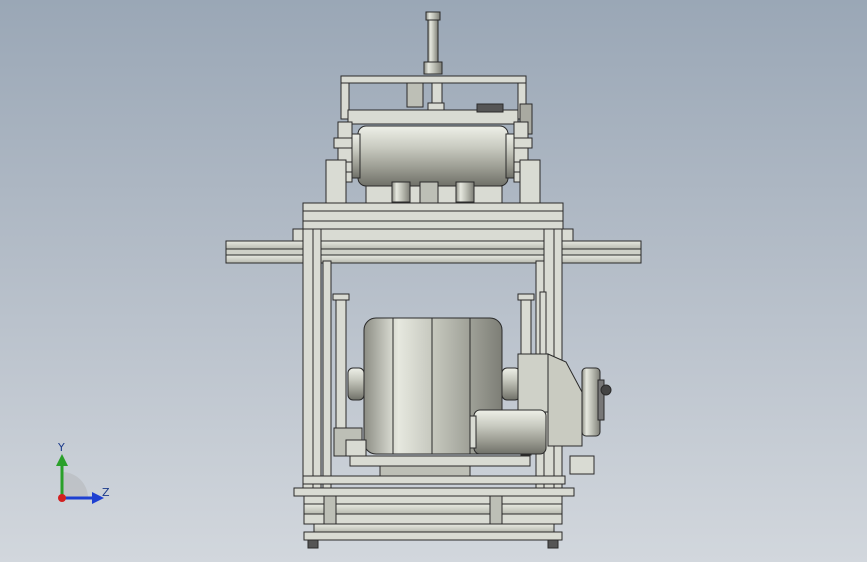  Describe the element at coordinates (433, 43) in the screenshot. I see `top-spindle` at that location.